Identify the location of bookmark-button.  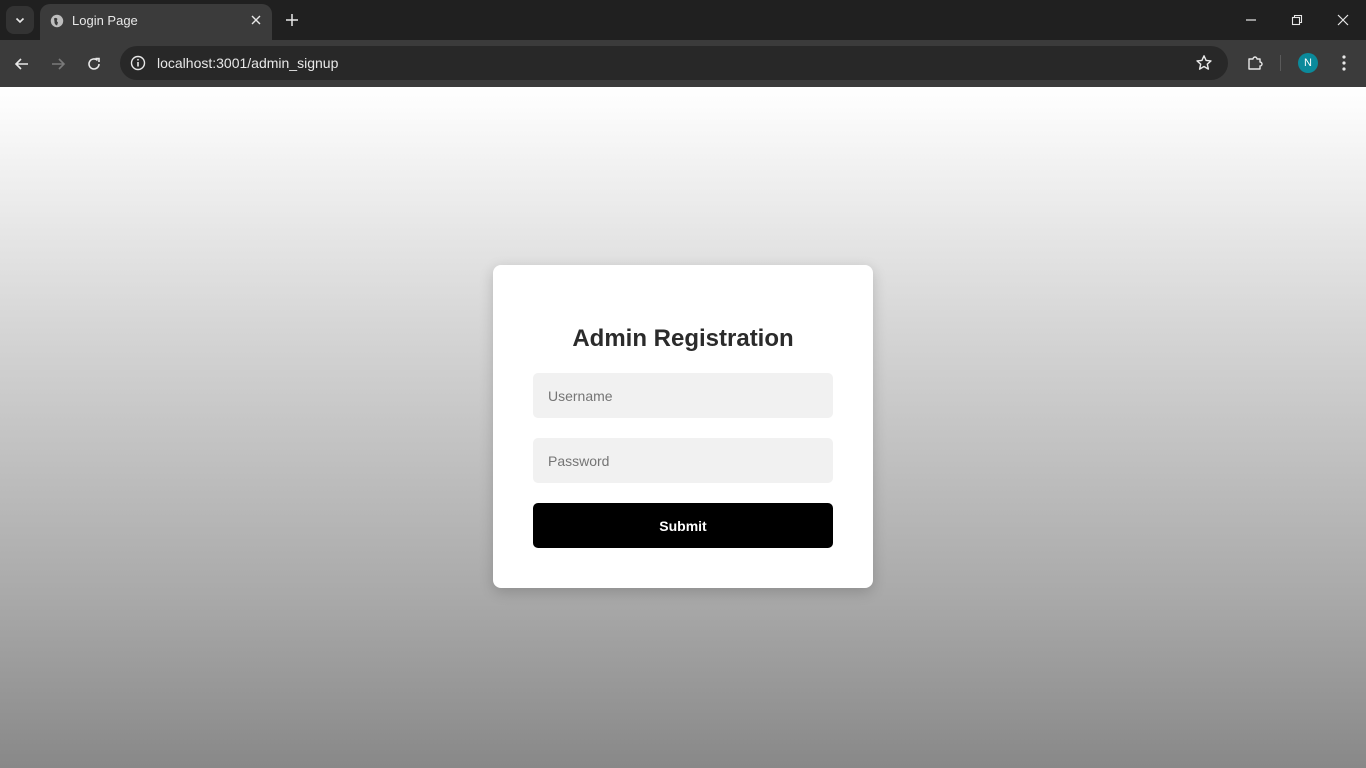
(1204, 63).